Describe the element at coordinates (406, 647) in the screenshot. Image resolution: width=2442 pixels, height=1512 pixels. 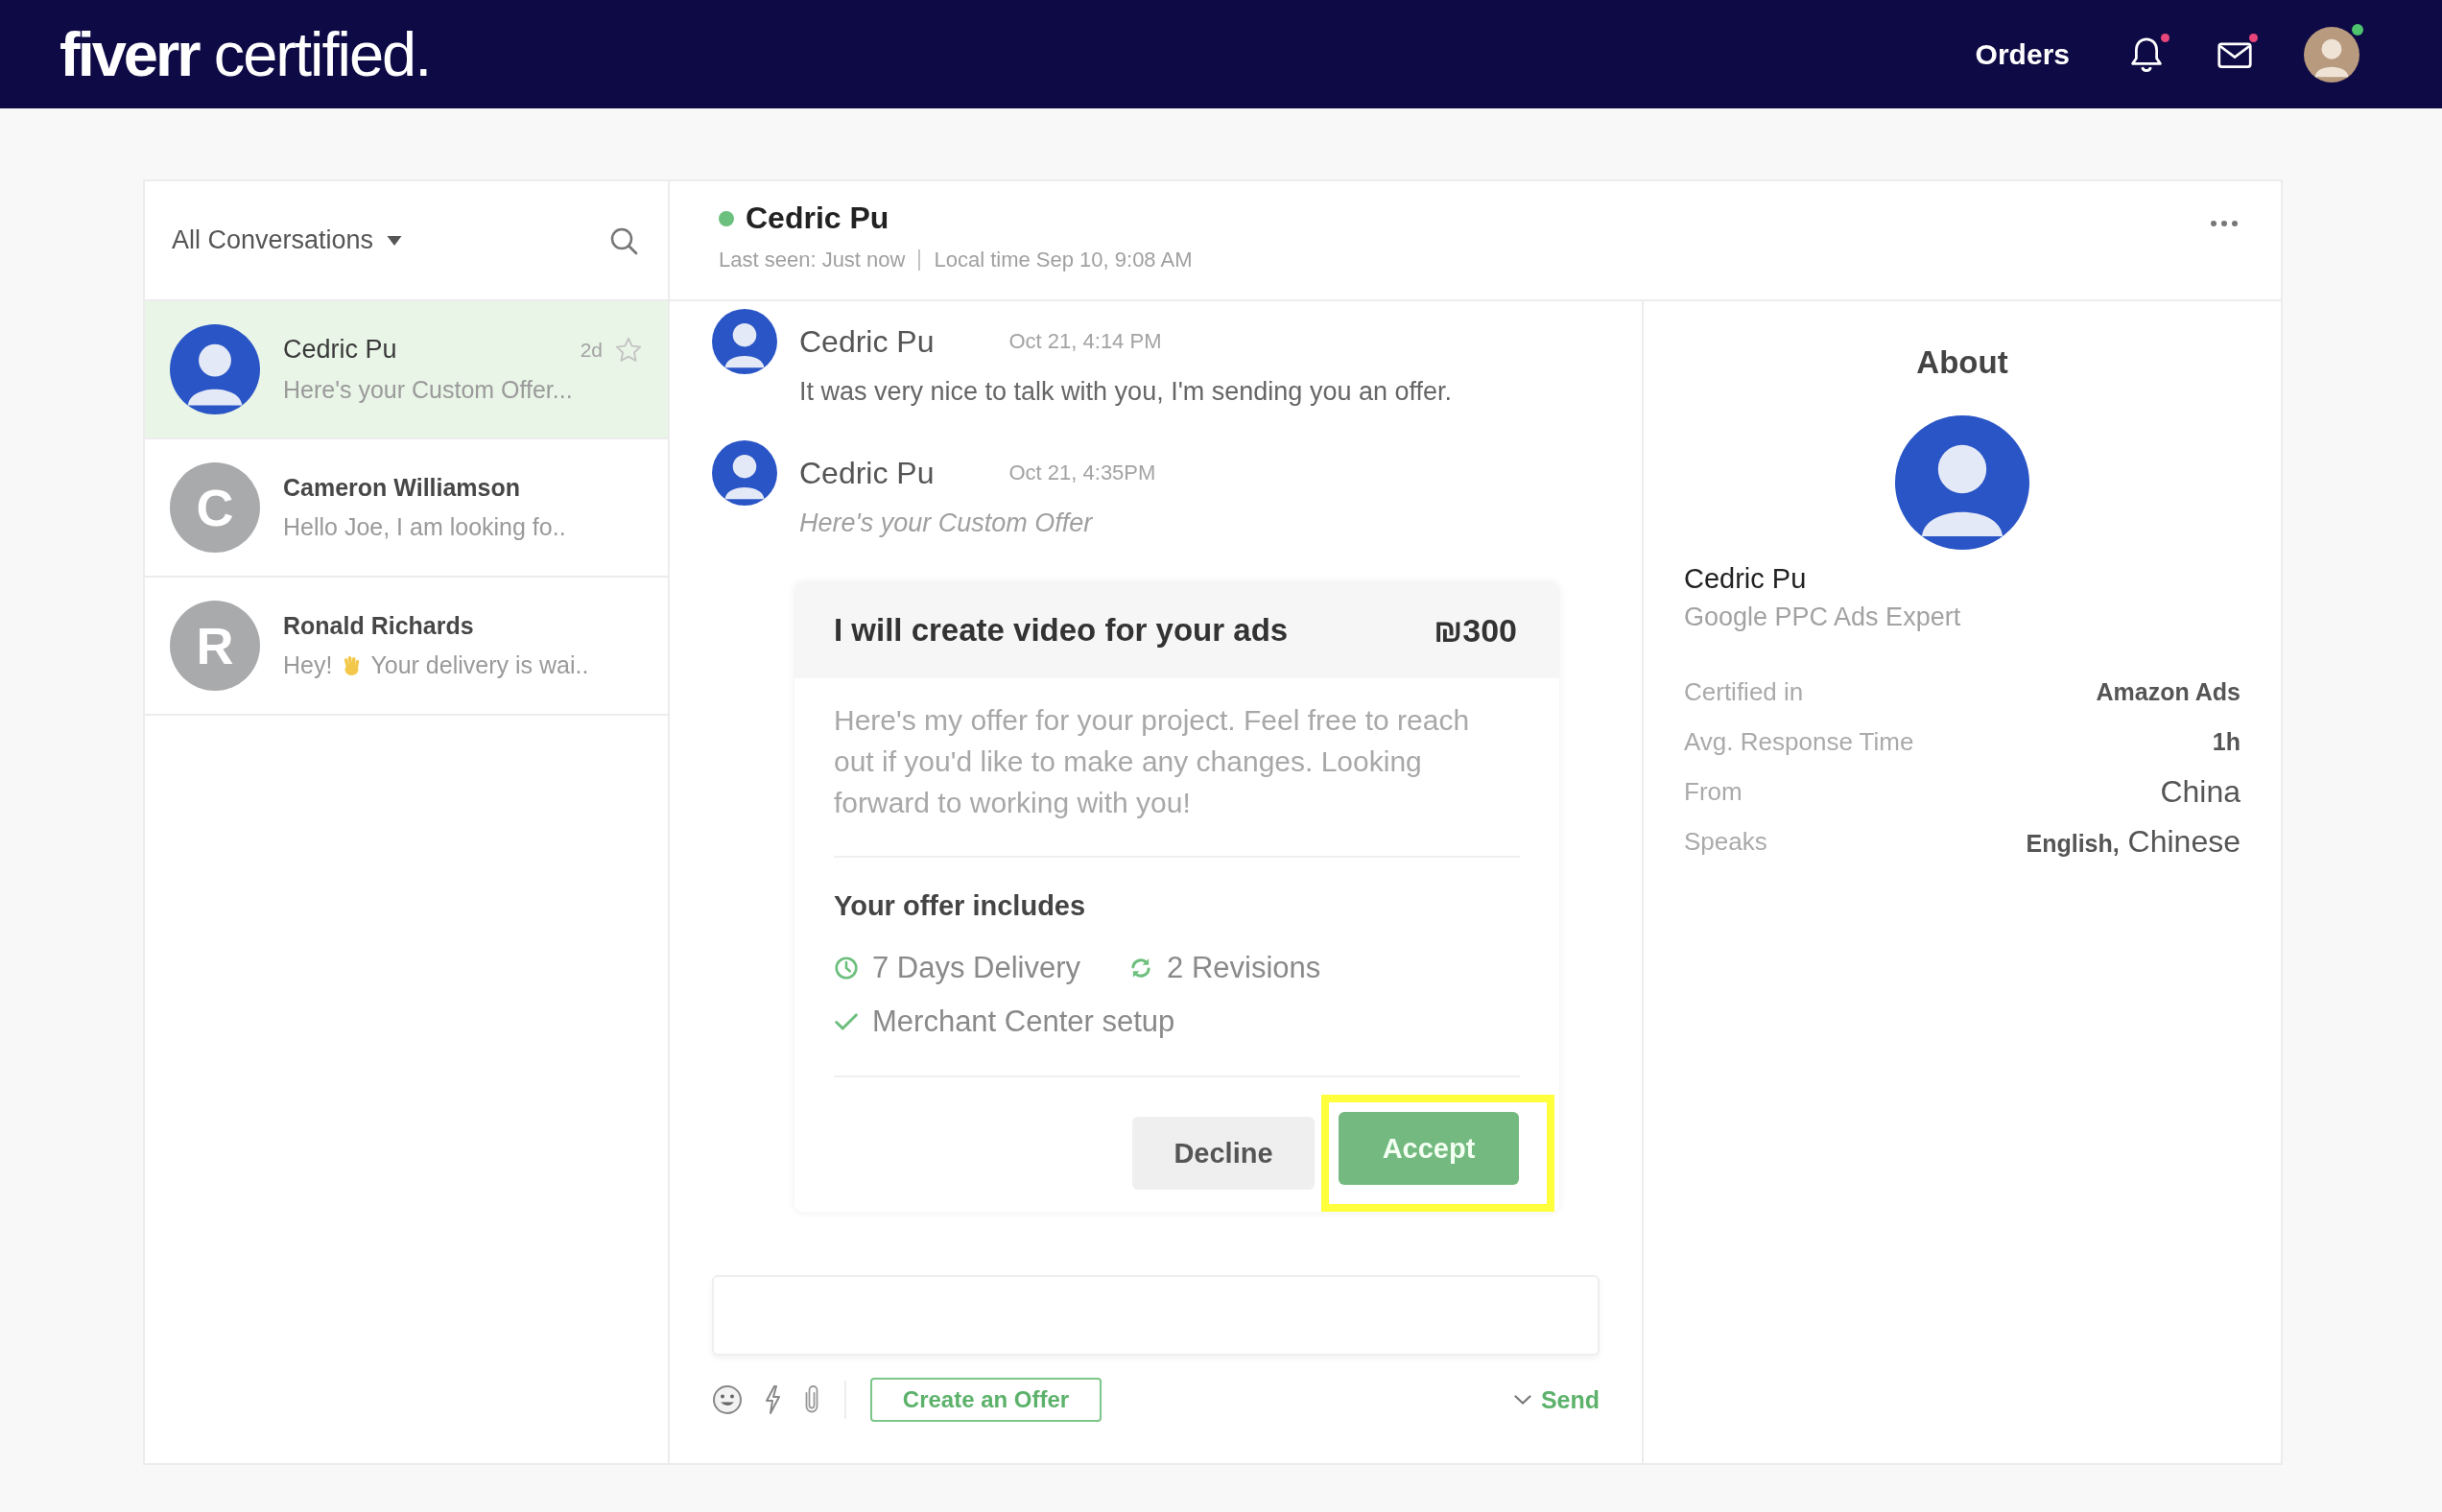
I see `conversation-item: R Ronald Richards Hey! Your delivery is wai..` at that location.